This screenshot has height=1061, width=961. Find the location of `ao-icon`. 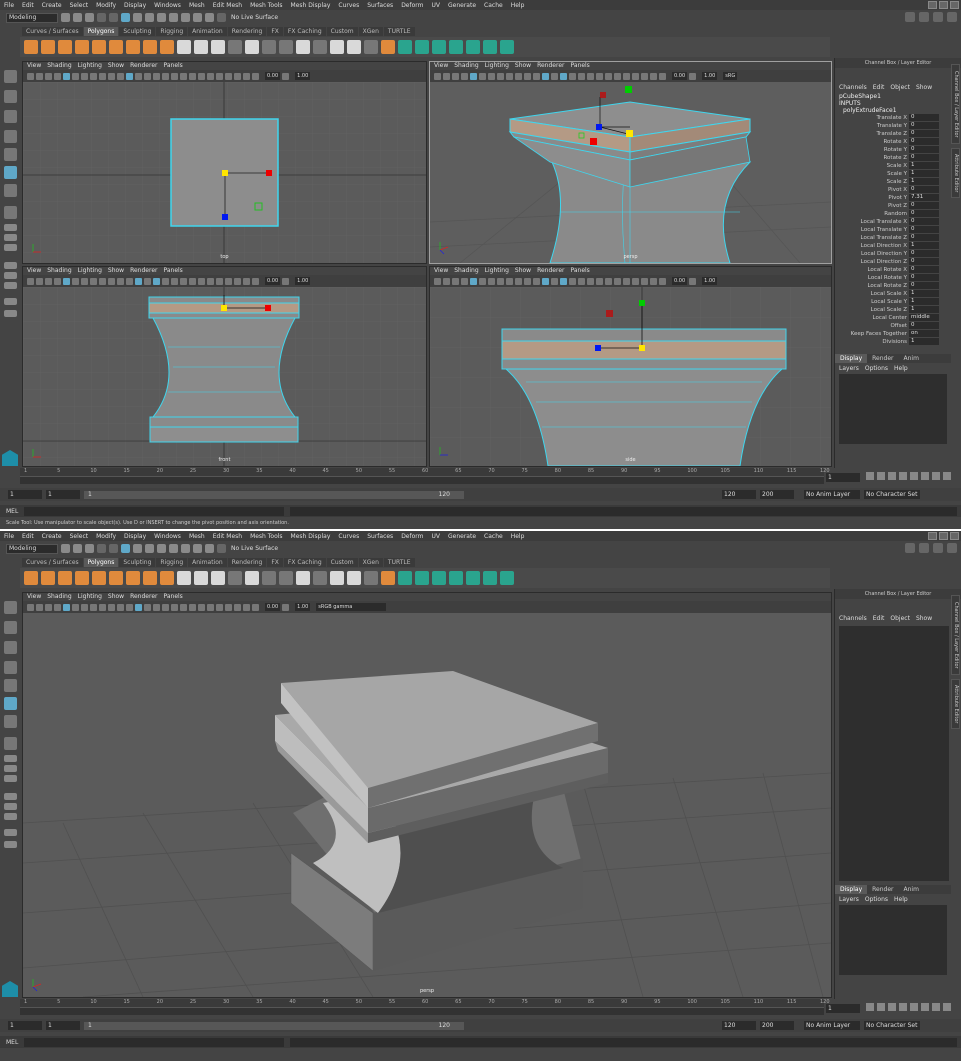

ao-icon is located at coordinates (626, 281).